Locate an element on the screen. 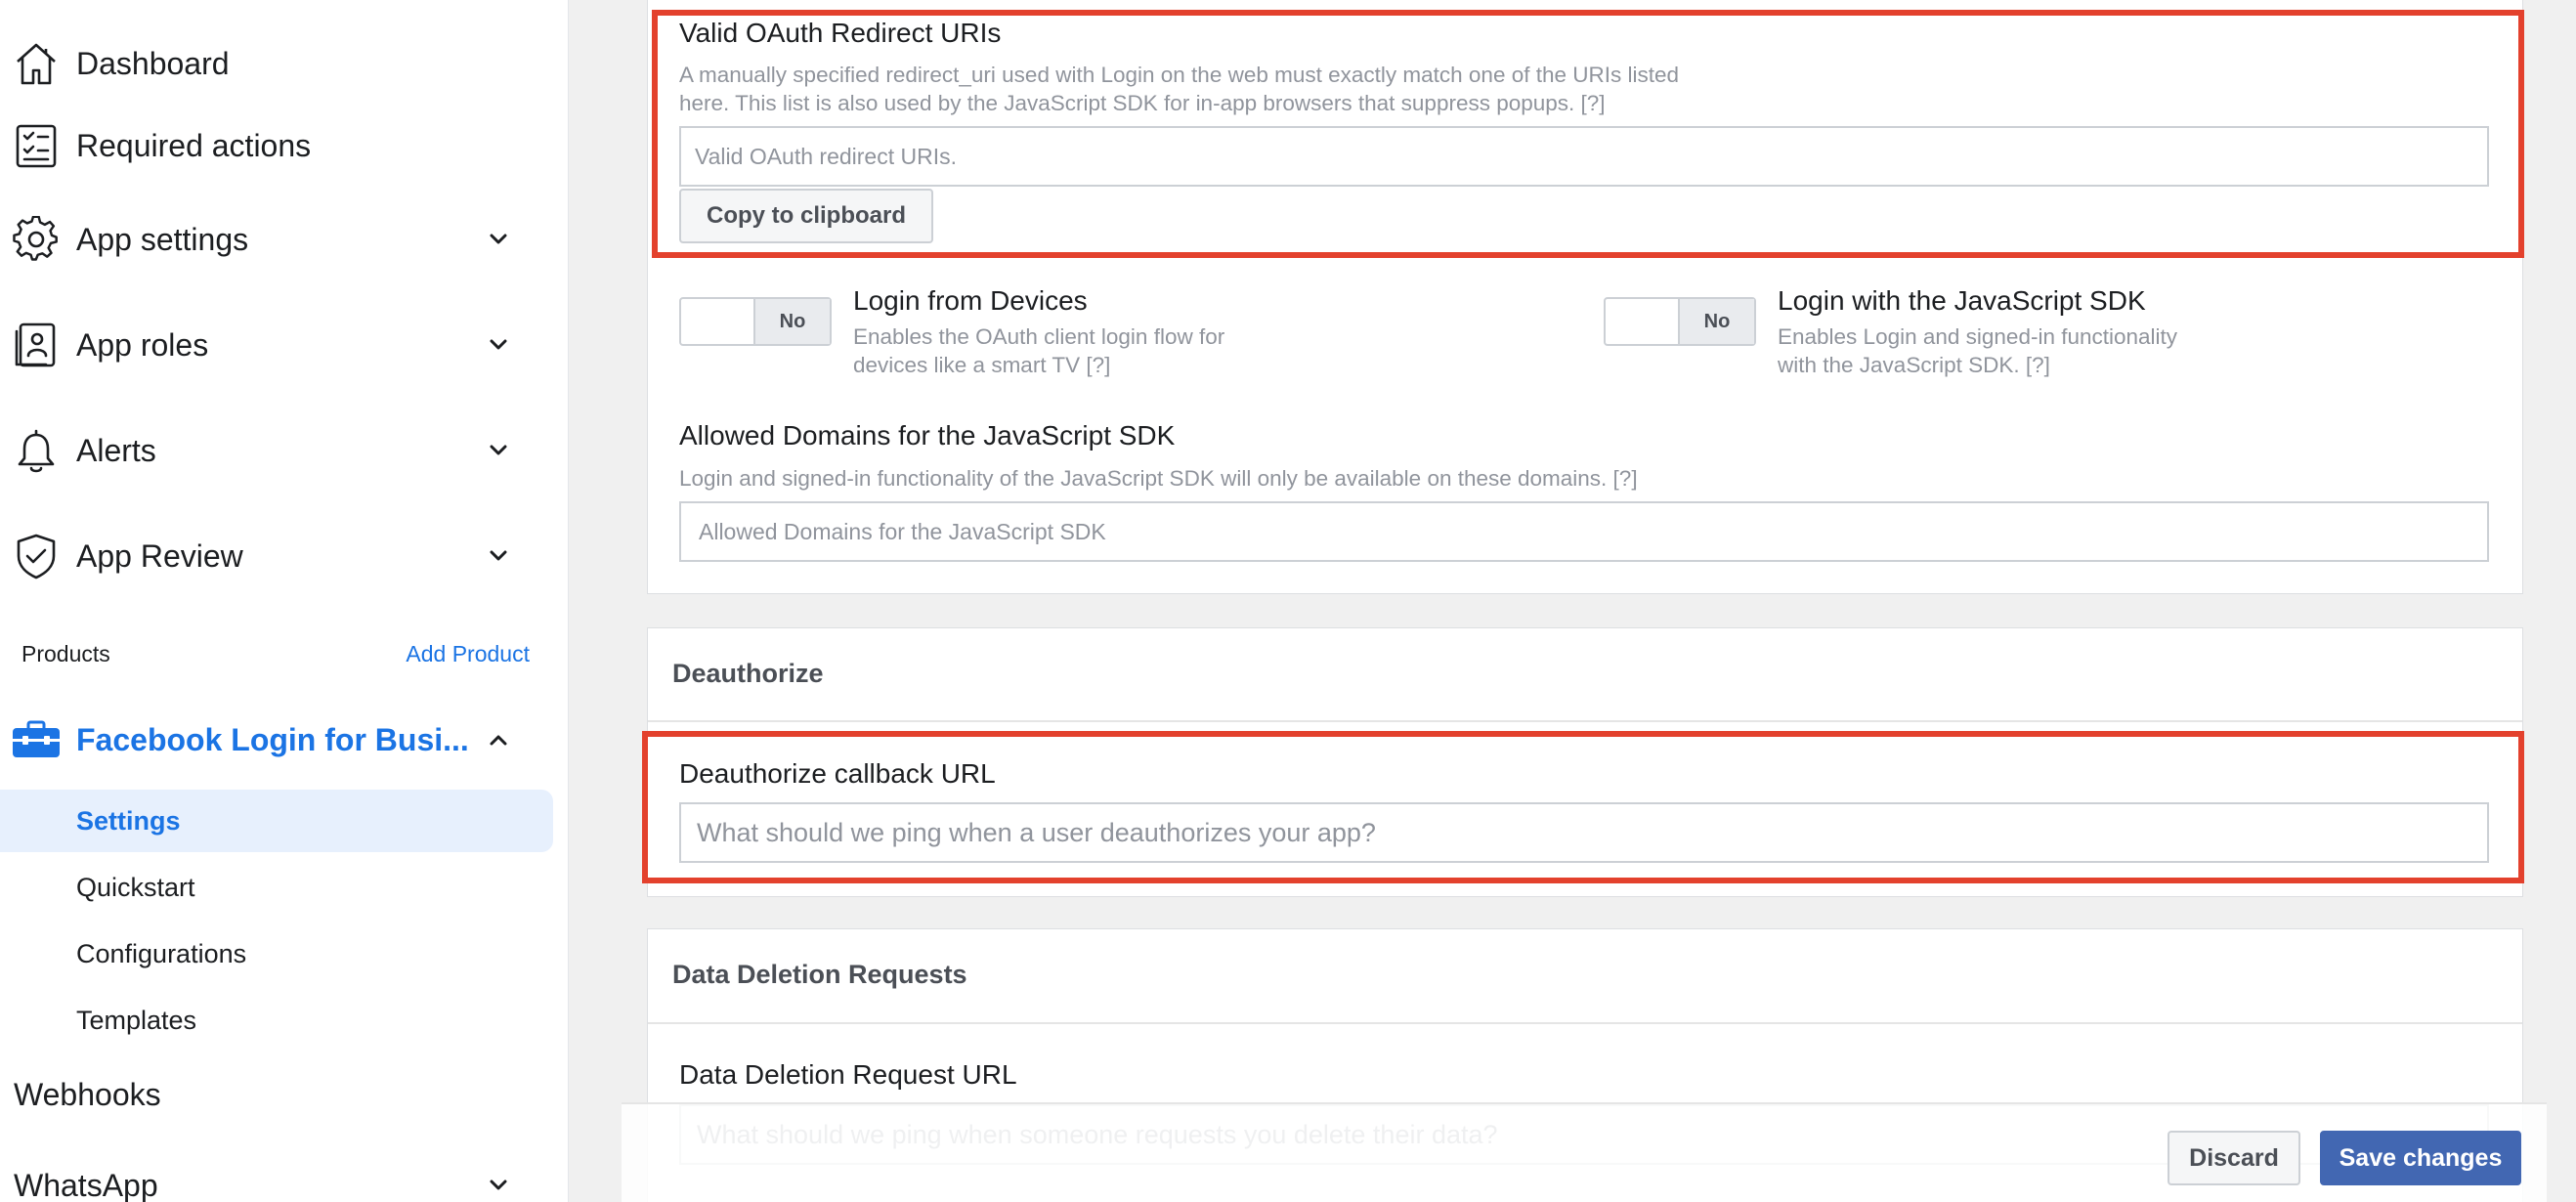  shield-check-icon is located at coordinates (36, 556).